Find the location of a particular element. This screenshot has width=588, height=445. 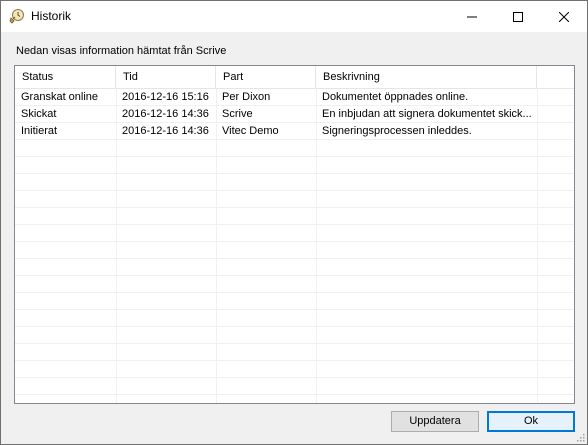

column-header-status: Status is located at coordinates (65, 77).